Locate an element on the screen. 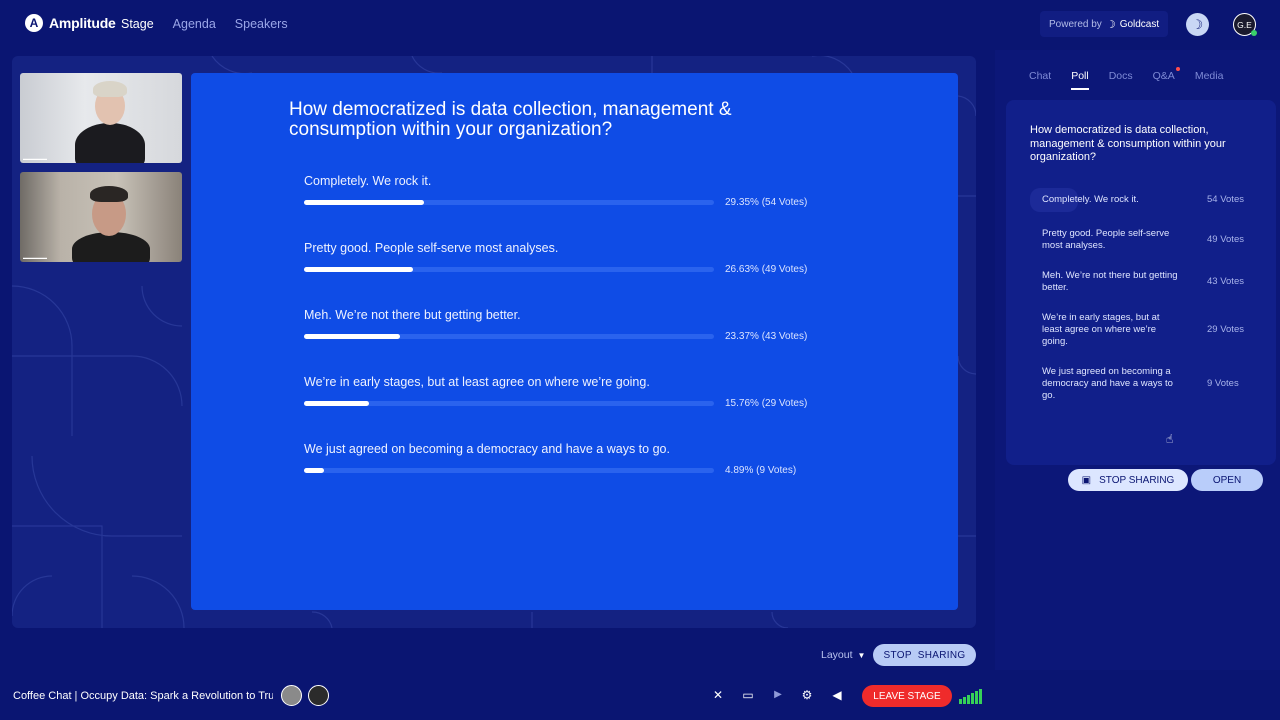  speaker-1-name-tag: ▬▬▬▬▬▬ is located at coordinates (35, 158).